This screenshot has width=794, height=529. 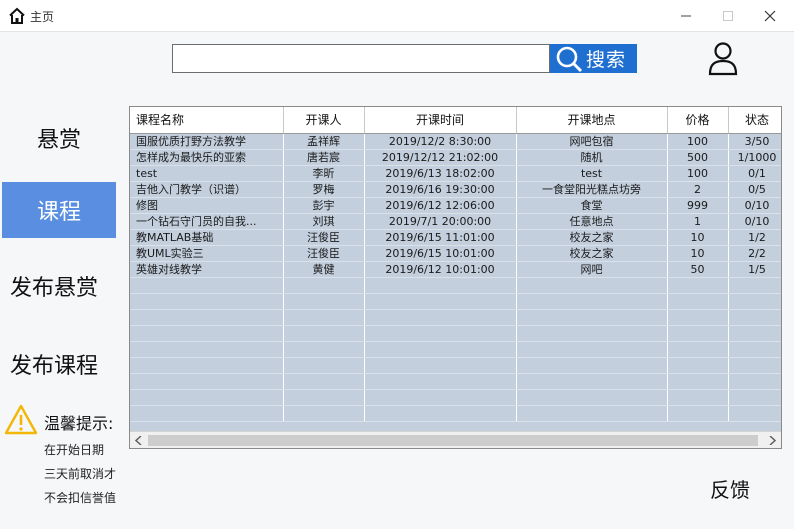 What do you see at coordinates (754, 253) in the screenshot?
I see `cell-status: 2/2` at bounding box center [754, 253].